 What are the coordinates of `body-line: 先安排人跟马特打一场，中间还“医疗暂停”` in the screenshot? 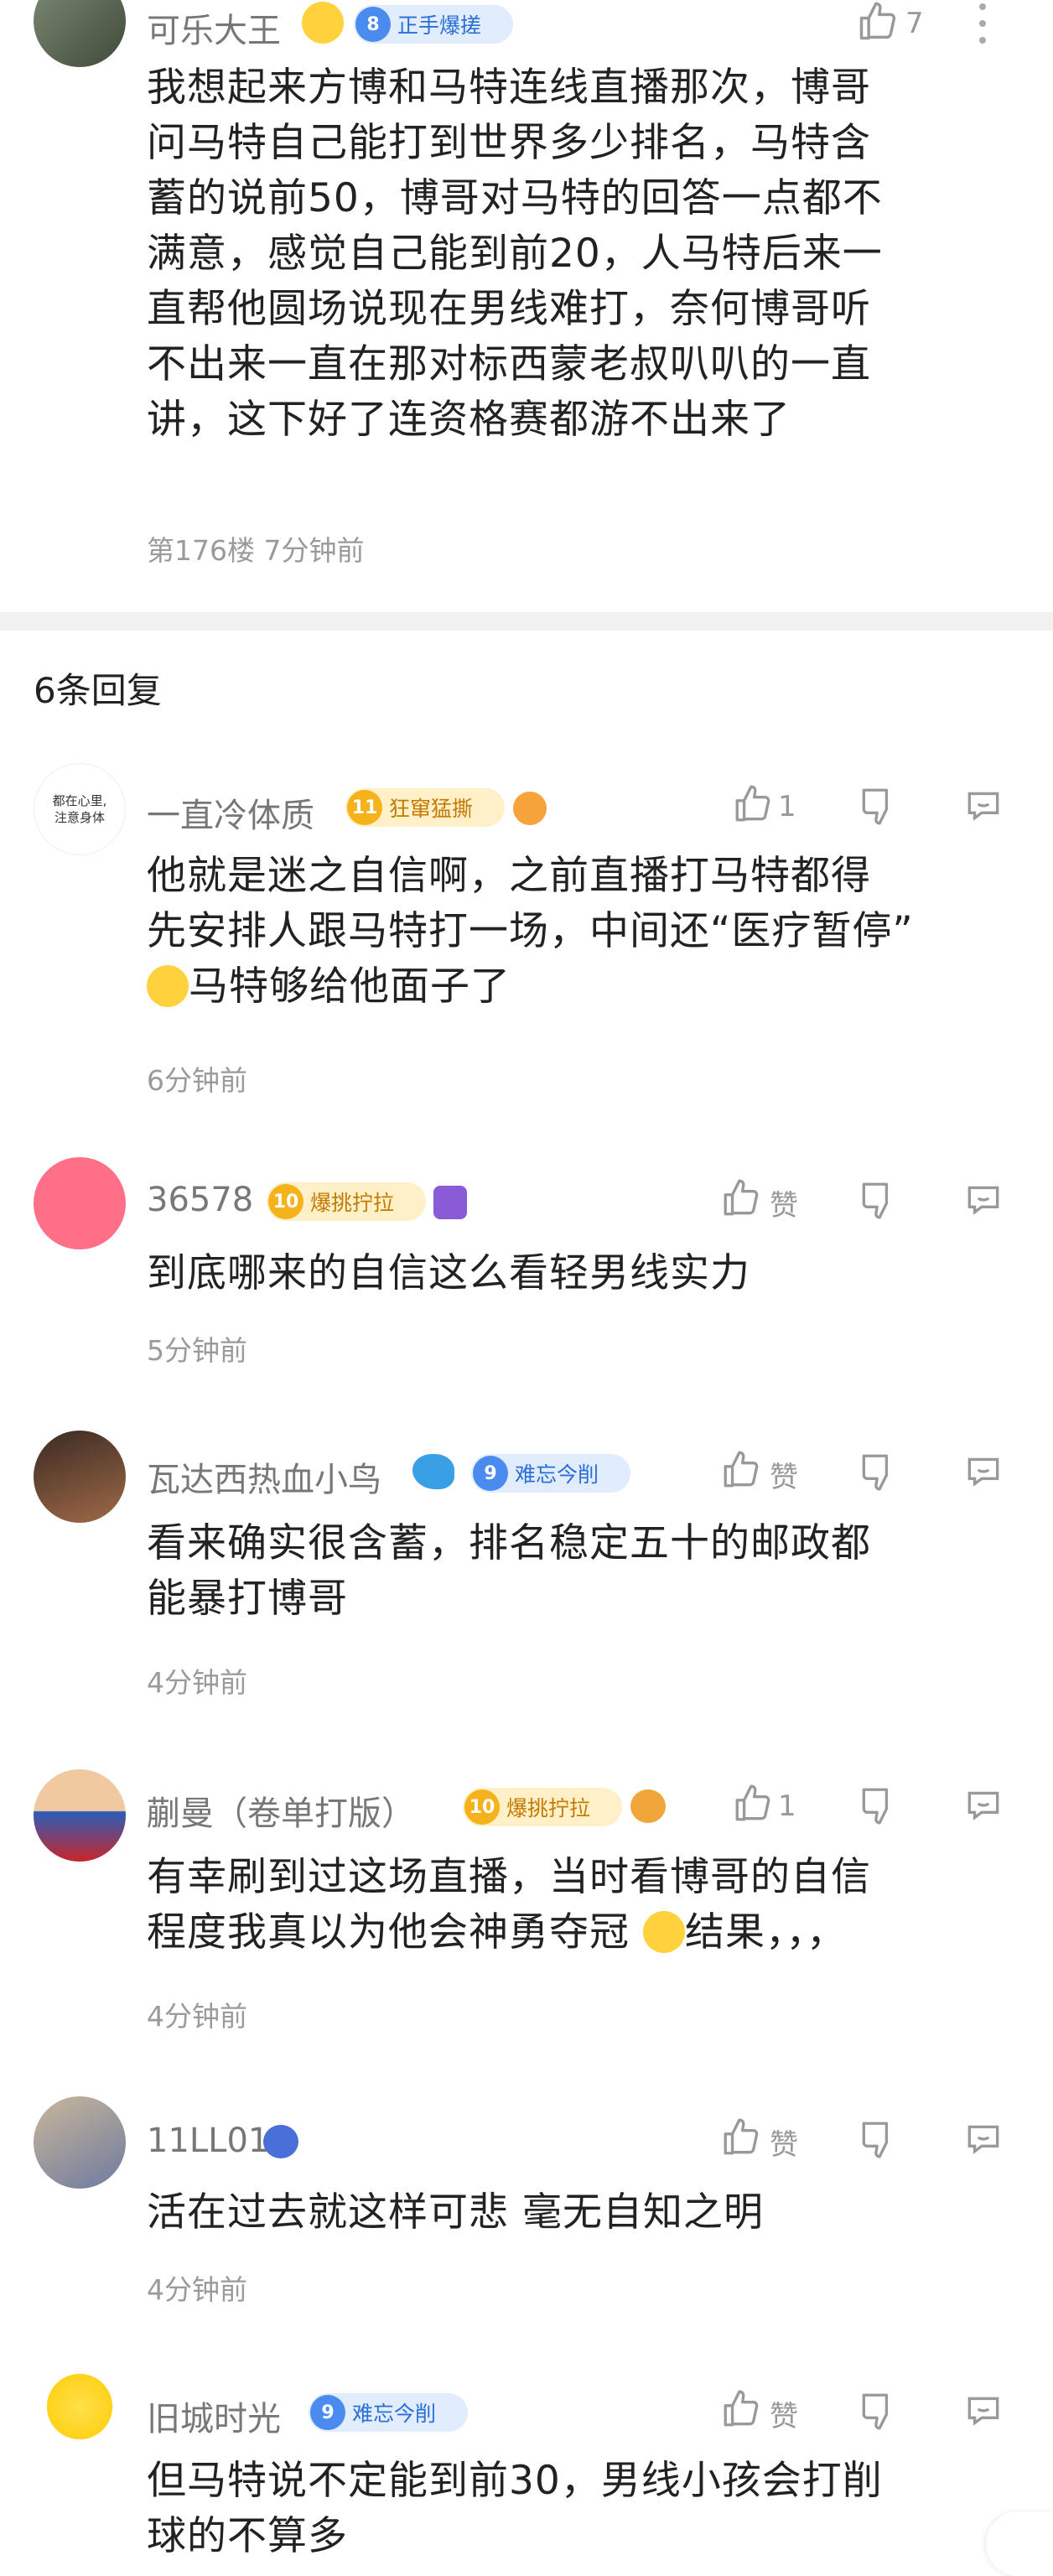 It's located at (530, 931).